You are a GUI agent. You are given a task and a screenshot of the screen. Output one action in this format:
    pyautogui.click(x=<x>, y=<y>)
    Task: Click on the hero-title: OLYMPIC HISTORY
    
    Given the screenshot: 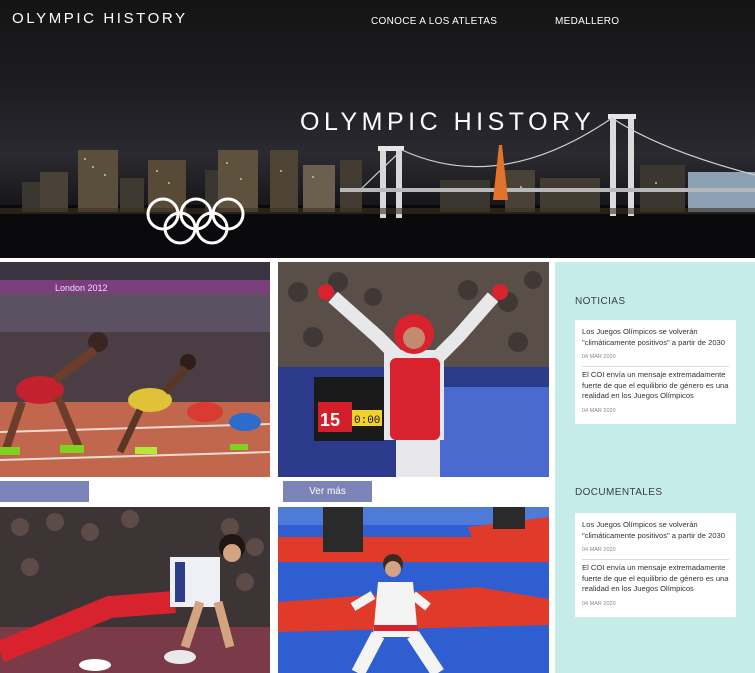 What is the action you would take?
    pyautogui.click(x=448, y=122)
    